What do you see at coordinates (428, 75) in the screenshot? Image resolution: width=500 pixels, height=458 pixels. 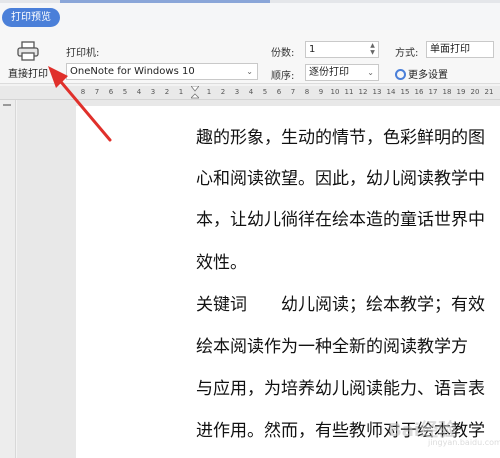 I see `more-settings-label: 更多设置` at bounding box center [428, 75].